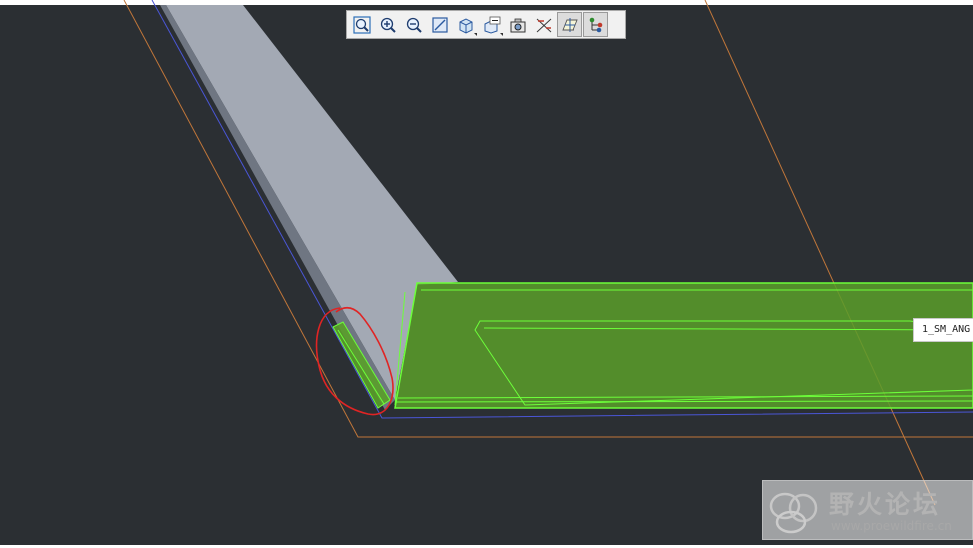  What do you see at coordinates (943, 330) in the screenshot?
I see `component-tag-label: 1_SM_ANG` at bounding box center [943, 330].